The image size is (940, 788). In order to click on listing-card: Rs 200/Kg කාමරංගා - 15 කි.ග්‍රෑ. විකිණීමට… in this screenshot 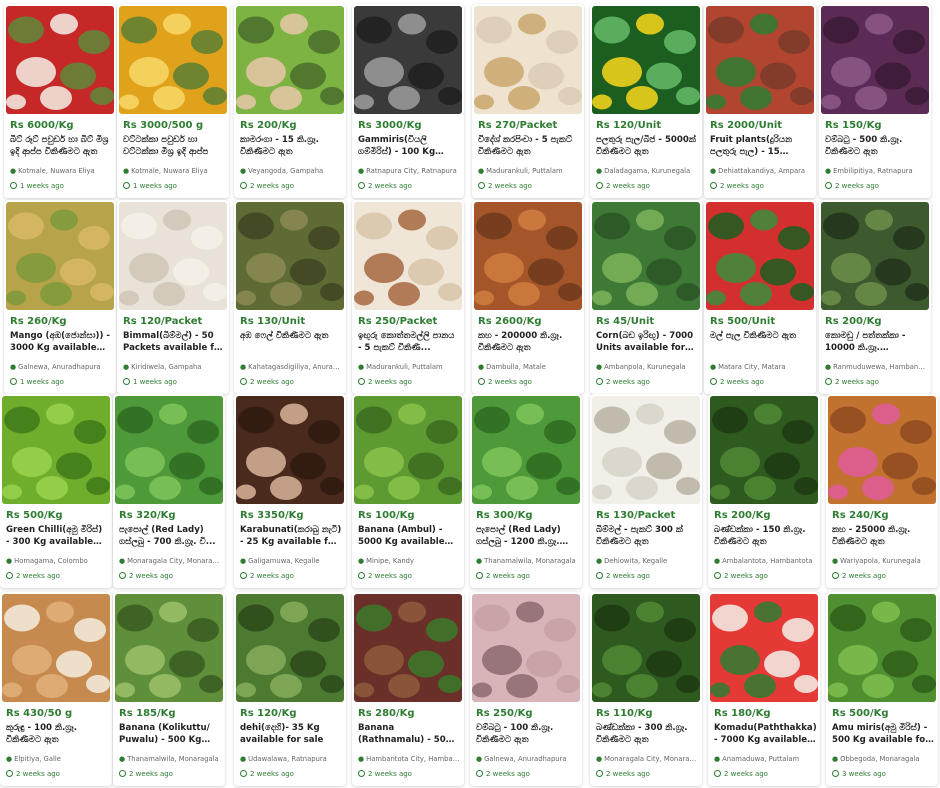, I will do `click(290, 101)`.